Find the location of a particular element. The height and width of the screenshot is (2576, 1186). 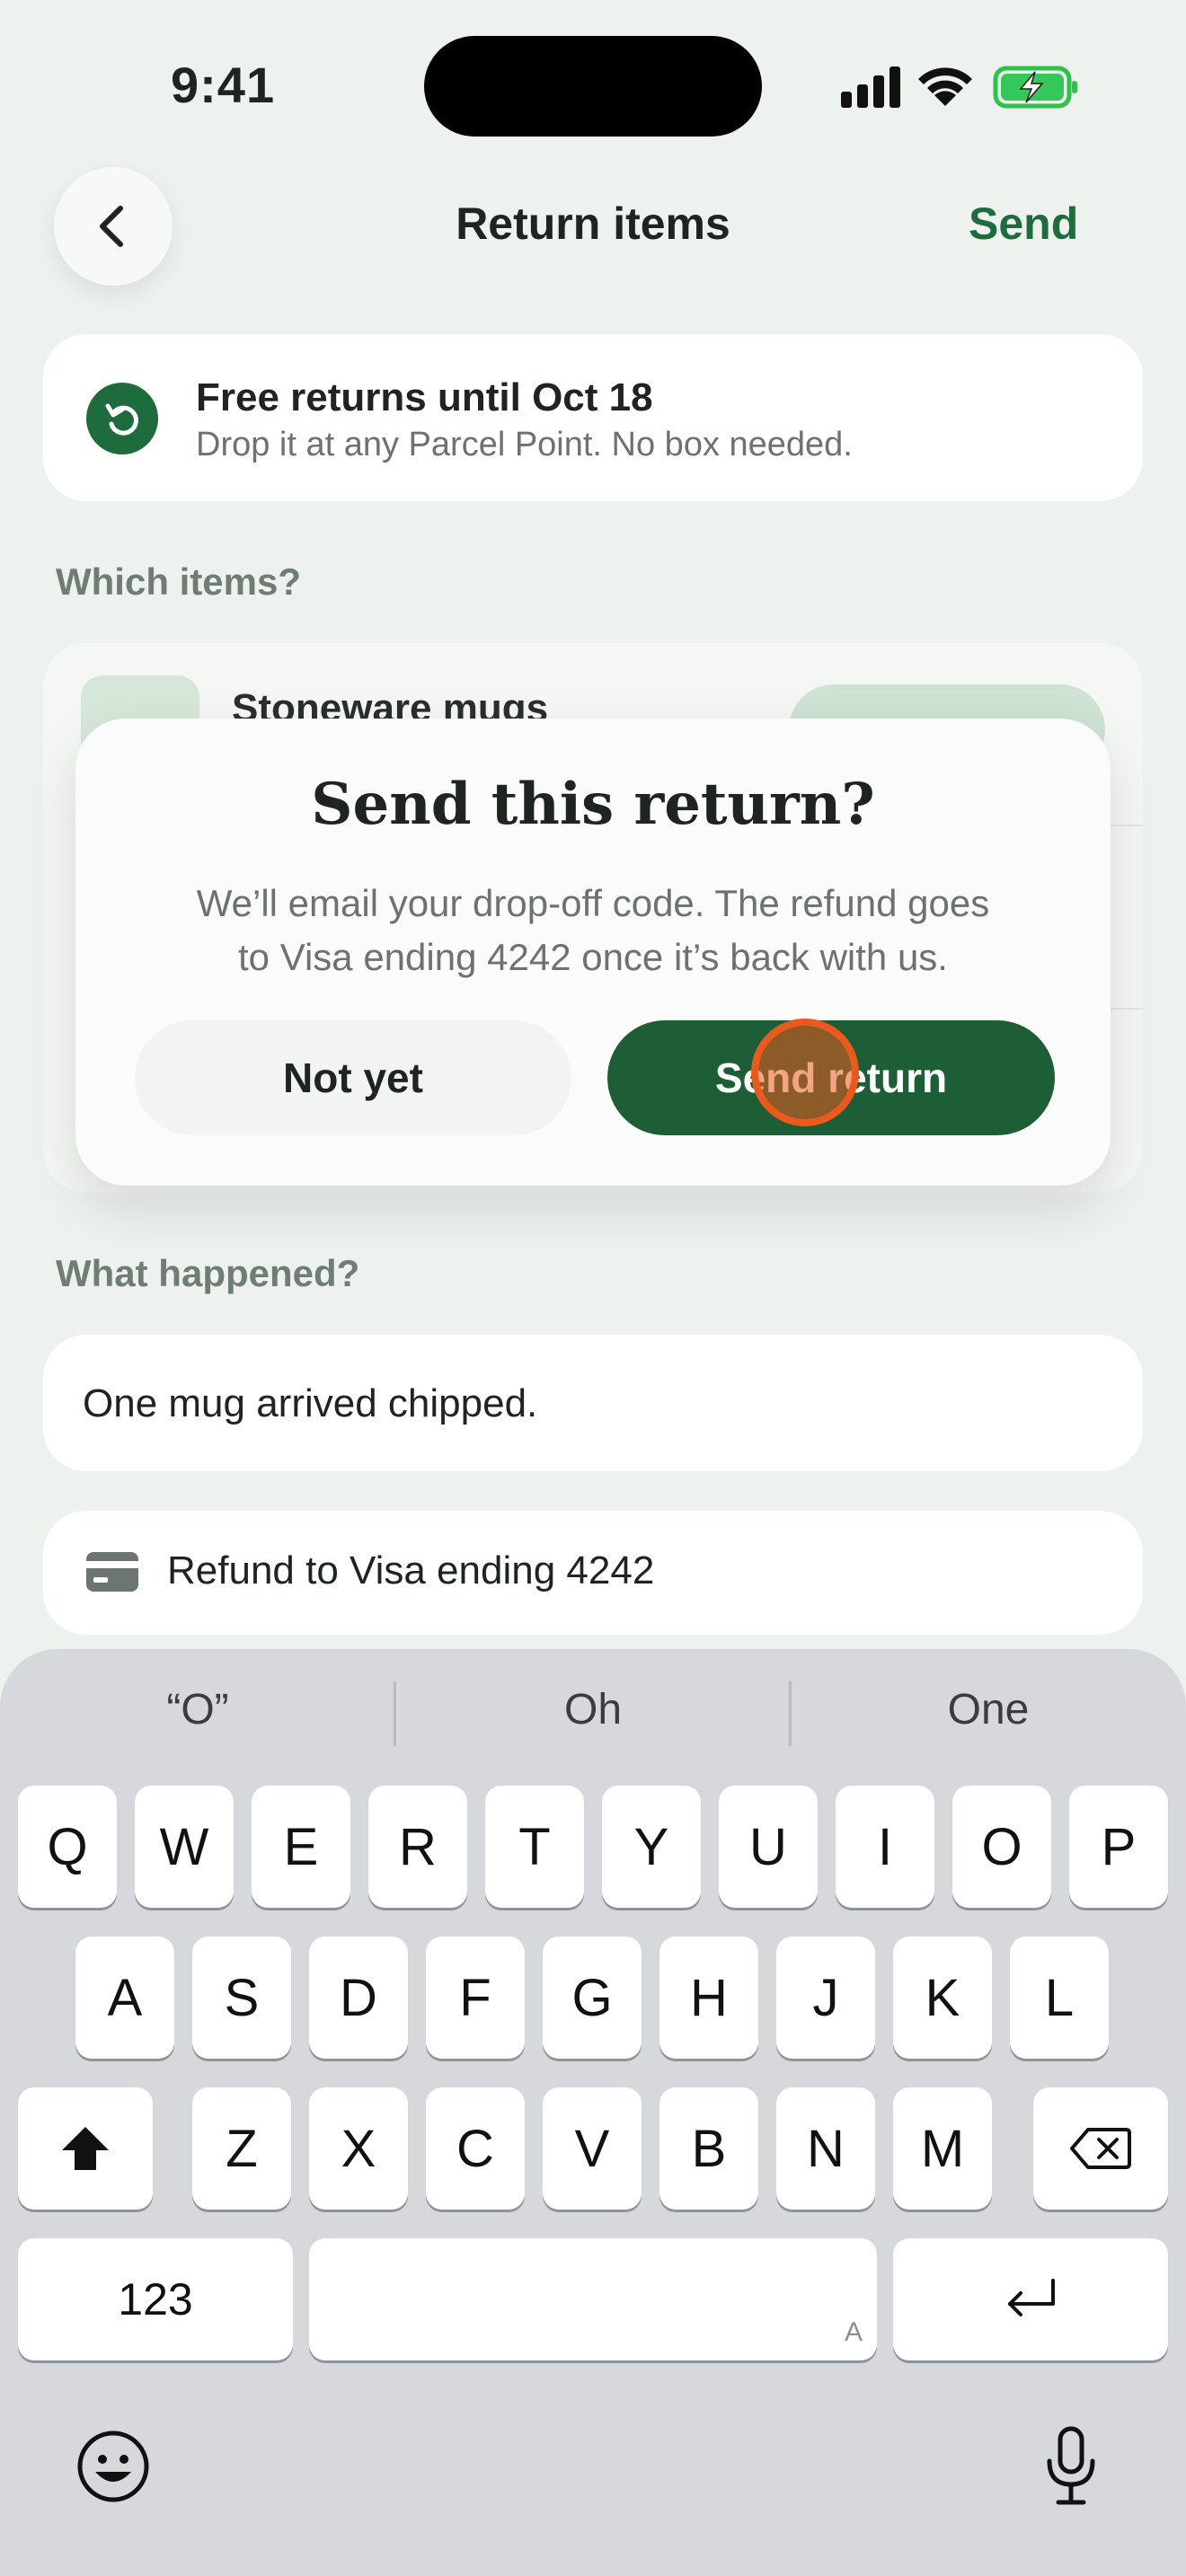

tap-indicator is located at coordinates (805, 1072).